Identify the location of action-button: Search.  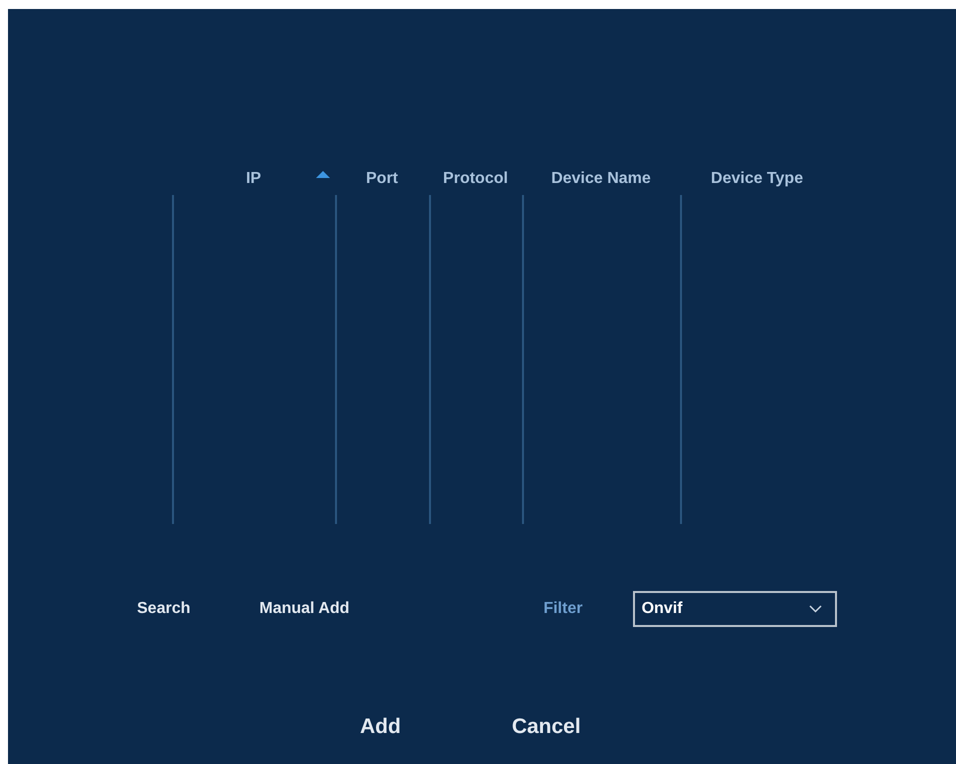
(163, 609).